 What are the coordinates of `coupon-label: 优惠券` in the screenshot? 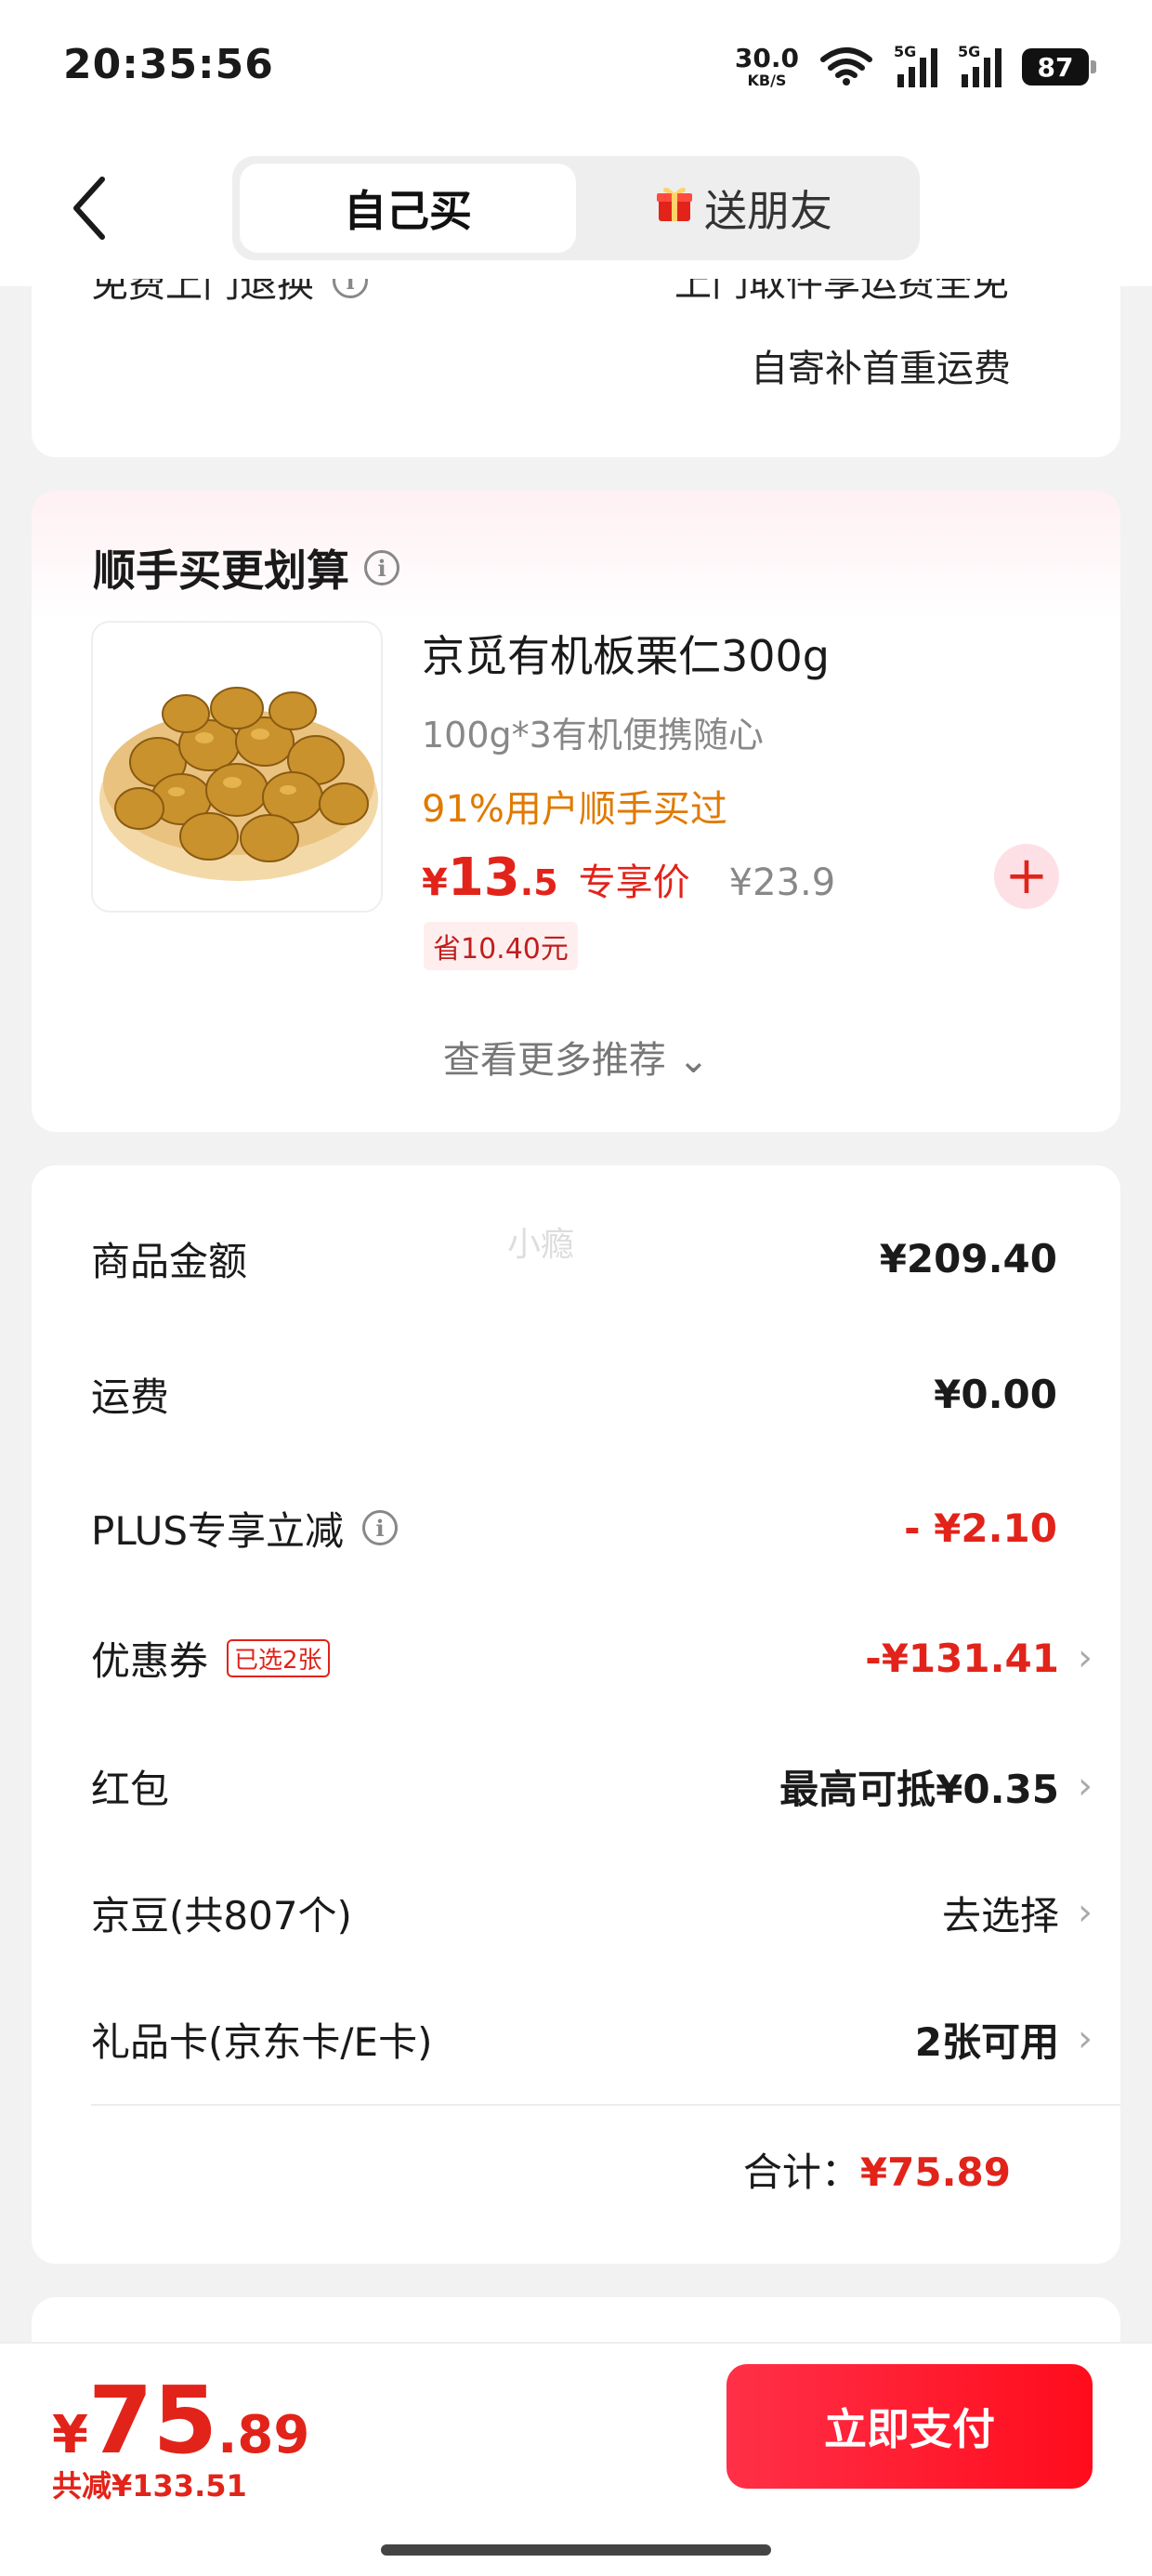 It's located at (150, 1660).